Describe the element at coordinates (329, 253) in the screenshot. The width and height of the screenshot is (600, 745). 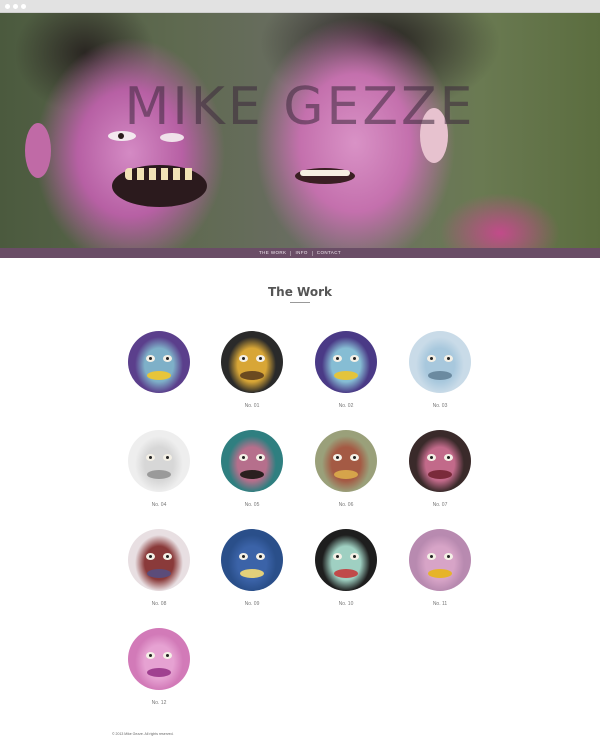
I see `nav-link-contact: CONTACT` at that location.